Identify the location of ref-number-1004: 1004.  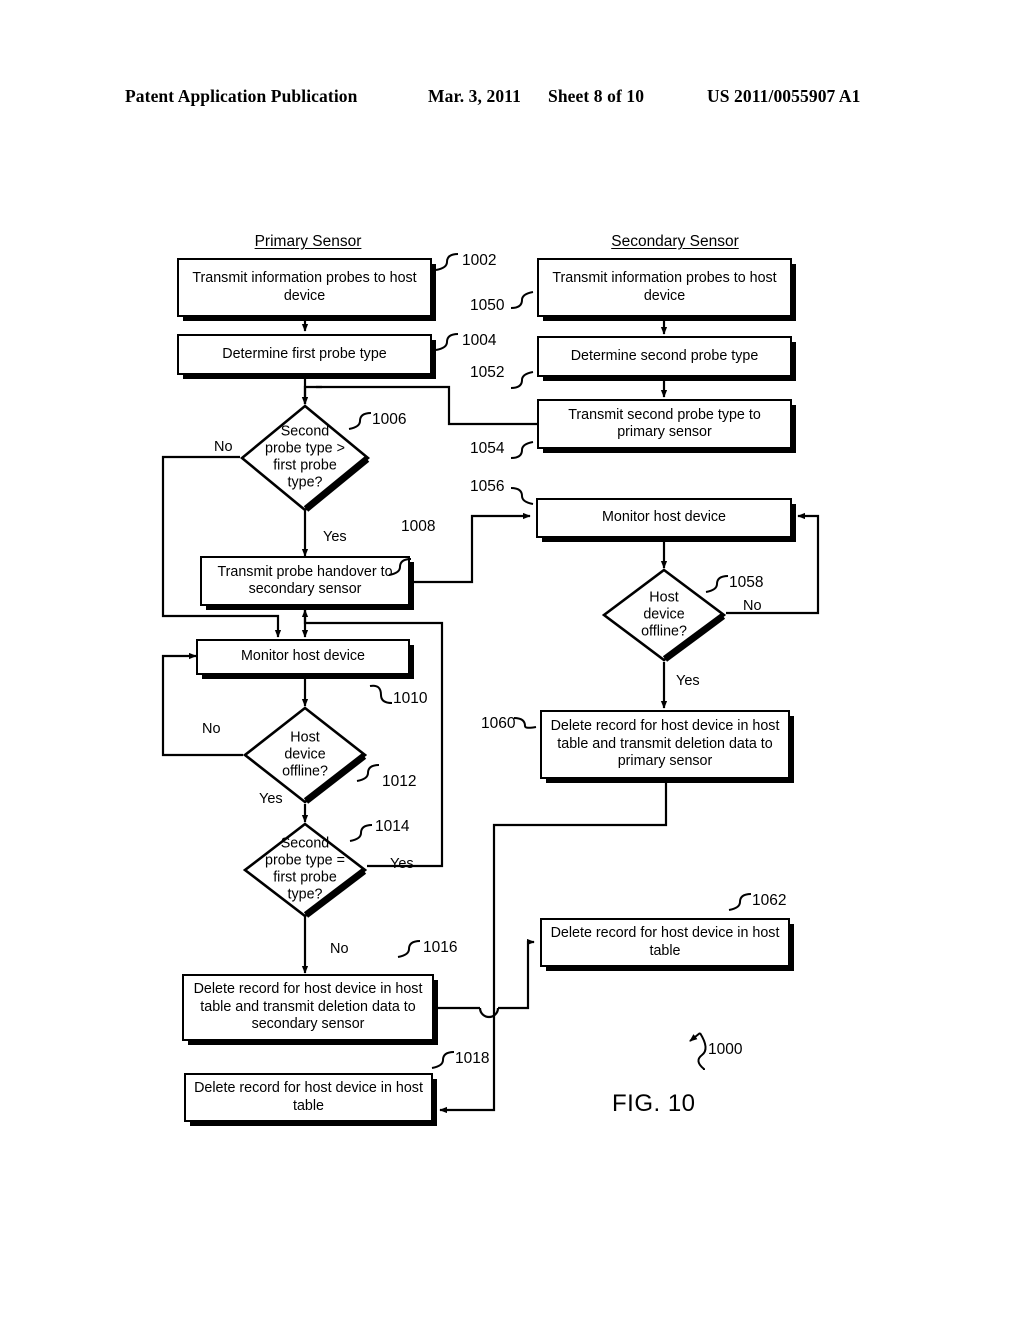
(479, 340).